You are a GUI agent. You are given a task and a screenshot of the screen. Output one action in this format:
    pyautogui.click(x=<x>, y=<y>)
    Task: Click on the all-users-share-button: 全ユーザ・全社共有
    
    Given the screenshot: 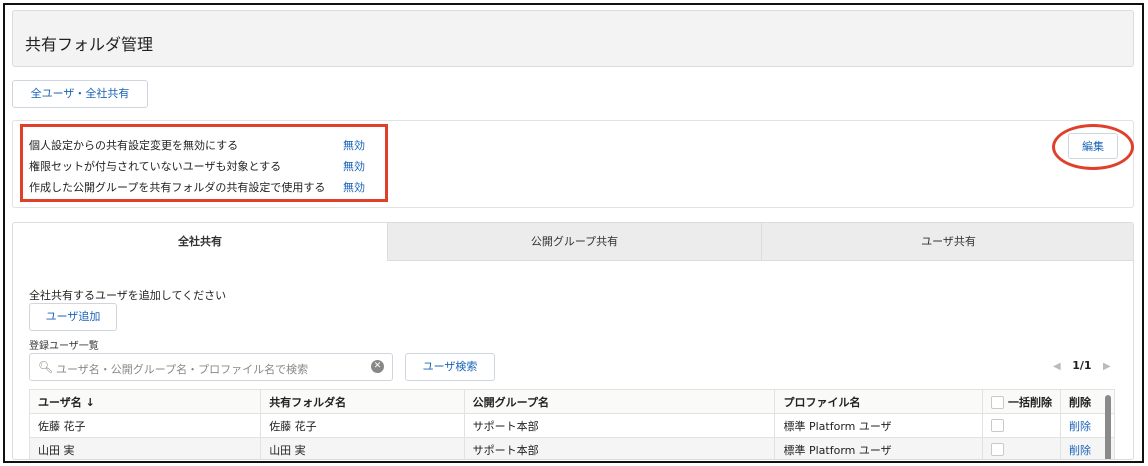 What is the action you would take?
    pyautogui.click(x=80, y=94)
    